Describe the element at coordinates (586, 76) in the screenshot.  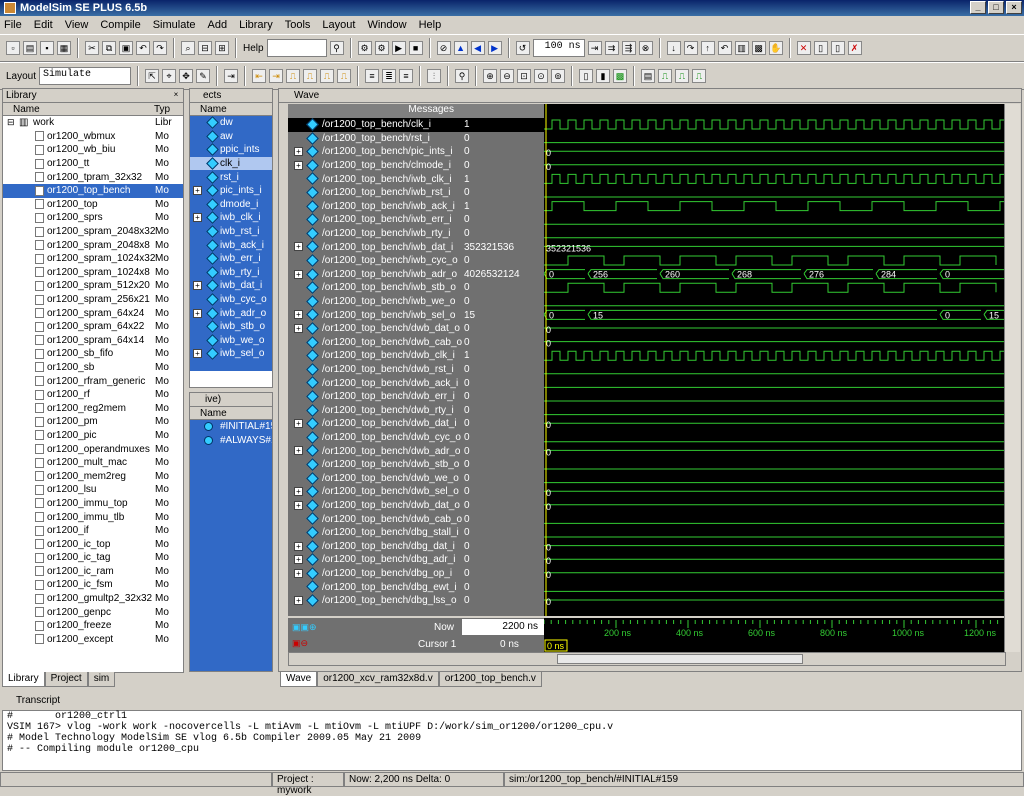
I see `wave-window-icon: ▯` at that location.